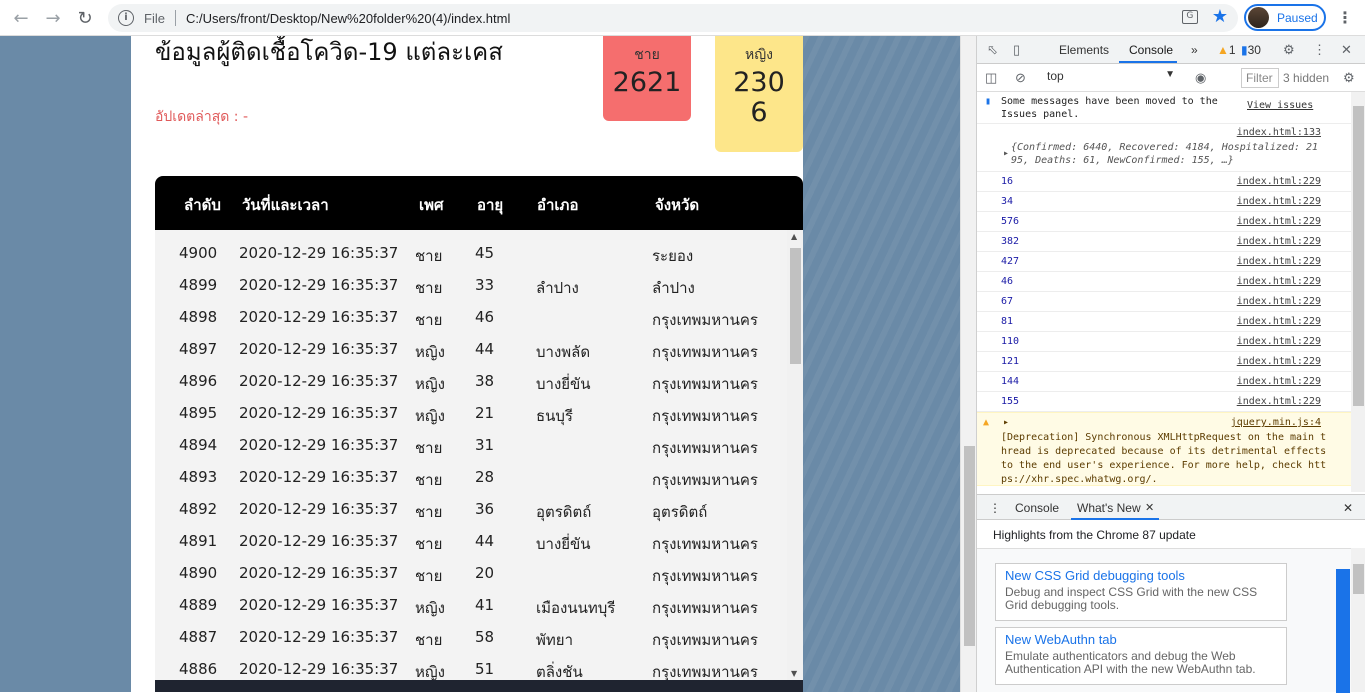  What do you see at coordinates (485, 509) in the screenshot?
I see `cell-age: 36` at bounding box center [485, 509].